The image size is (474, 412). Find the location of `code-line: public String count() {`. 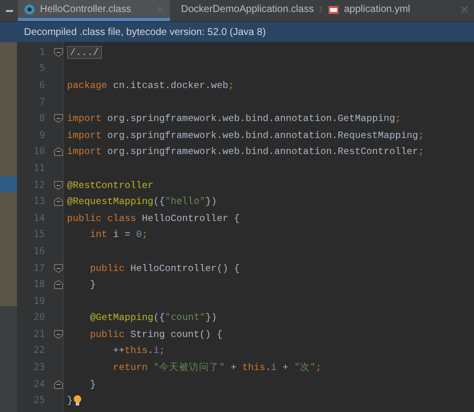

code-line: public String count() { is located at coordinates (155, 334).